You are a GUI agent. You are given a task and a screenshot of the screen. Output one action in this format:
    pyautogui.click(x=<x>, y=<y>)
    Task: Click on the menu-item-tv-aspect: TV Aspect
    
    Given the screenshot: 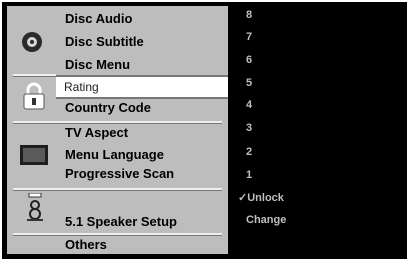 What is the action you would take?
    pyautogui.click(x=96, y=133)
    